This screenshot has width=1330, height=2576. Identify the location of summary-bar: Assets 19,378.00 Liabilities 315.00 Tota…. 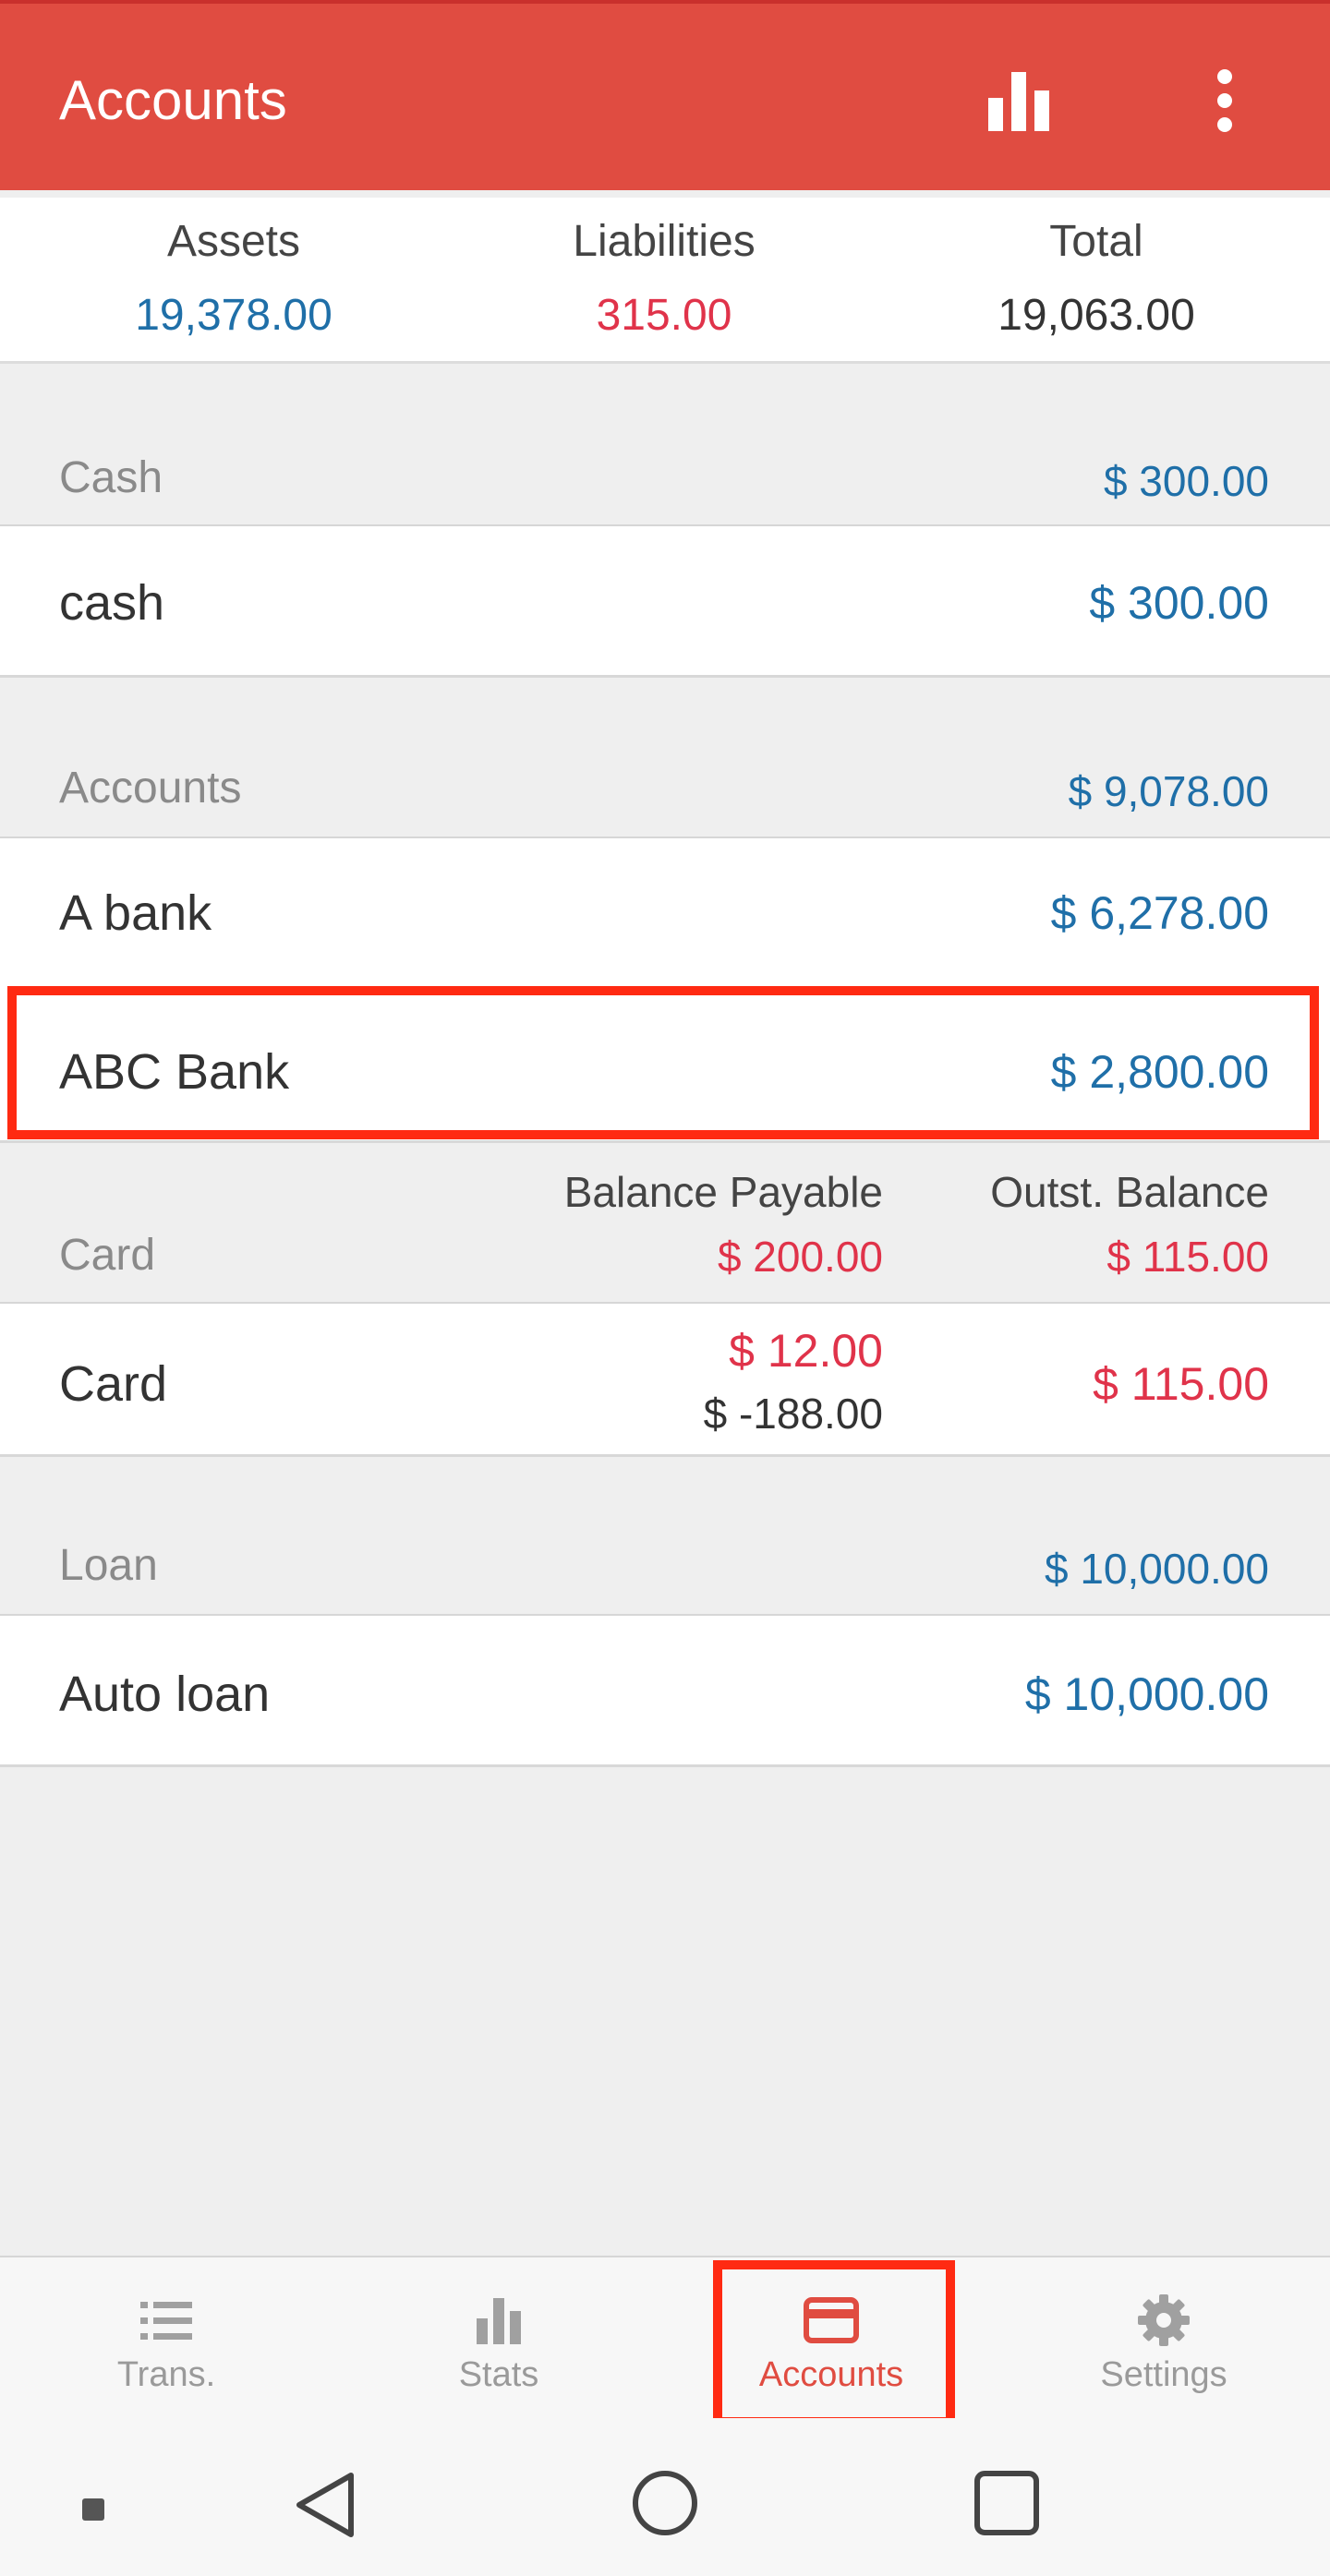
(665, 281).